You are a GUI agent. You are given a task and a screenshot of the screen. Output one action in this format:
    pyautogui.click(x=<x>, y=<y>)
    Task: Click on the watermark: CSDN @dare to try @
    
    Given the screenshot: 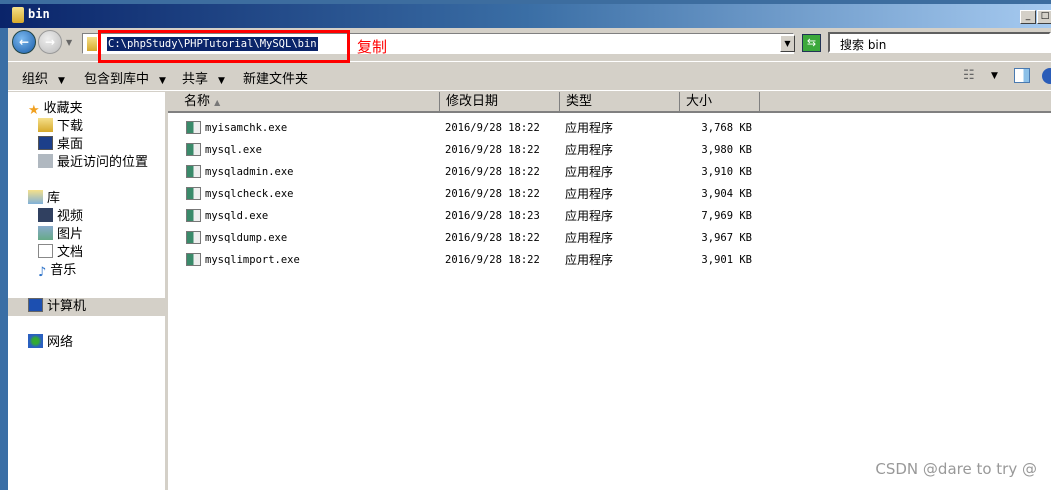 What is the action you would take?
    pyautogui.click(x=956, y=469)
    